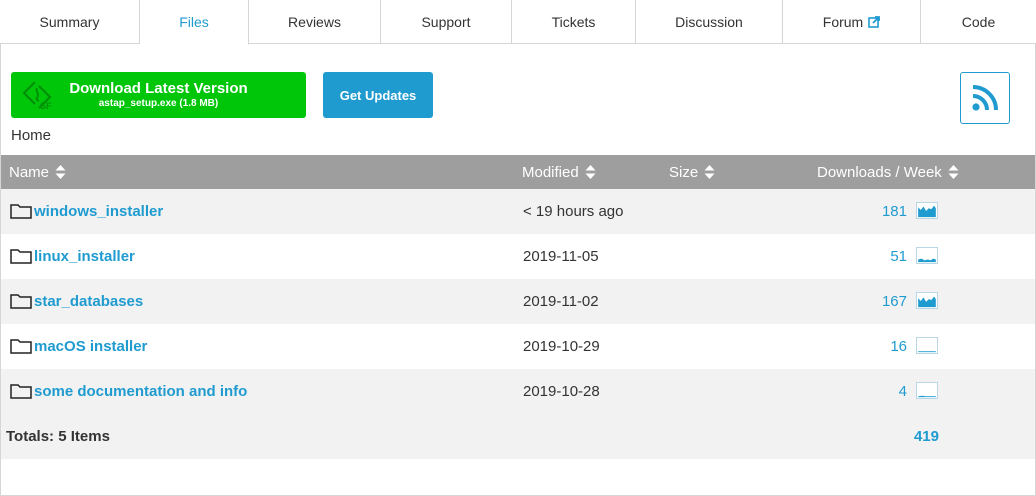  I want to click on tab-label: Support, so click(446, 22).